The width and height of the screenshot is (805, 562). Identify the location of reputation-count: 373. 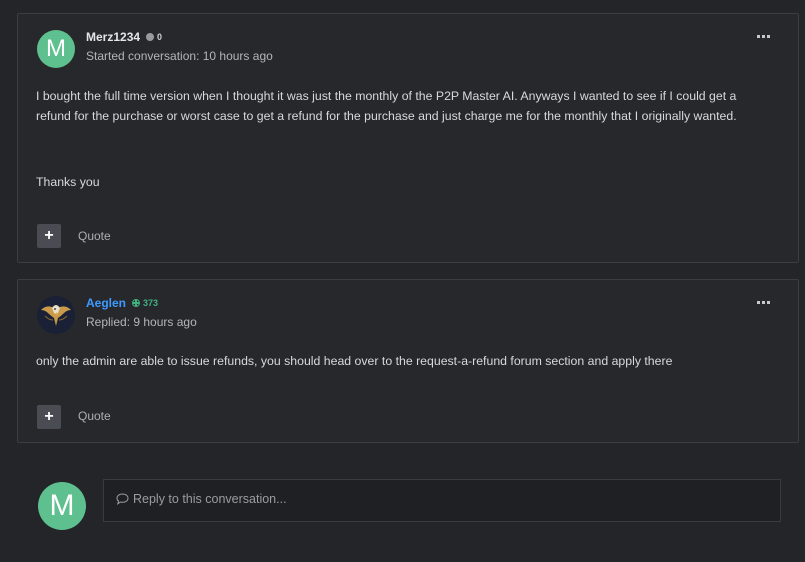
(151, 303).